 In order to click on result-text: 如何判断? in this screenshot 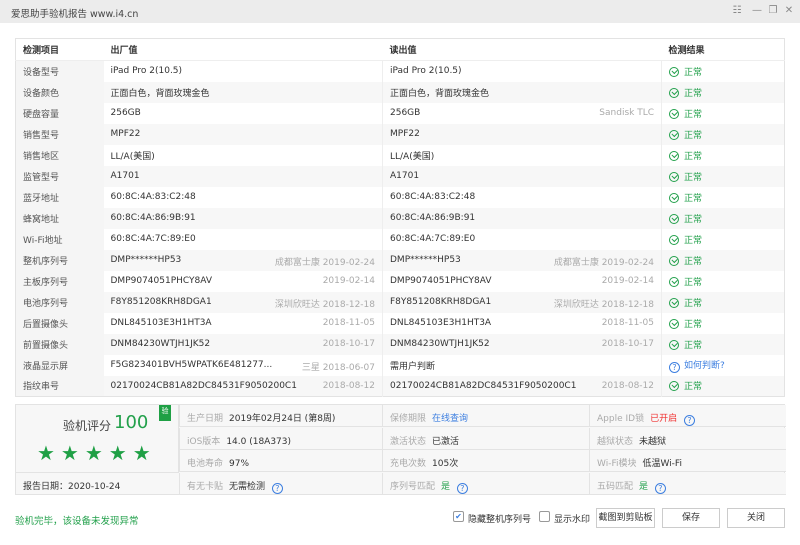, I will do `click(704, 366)`.